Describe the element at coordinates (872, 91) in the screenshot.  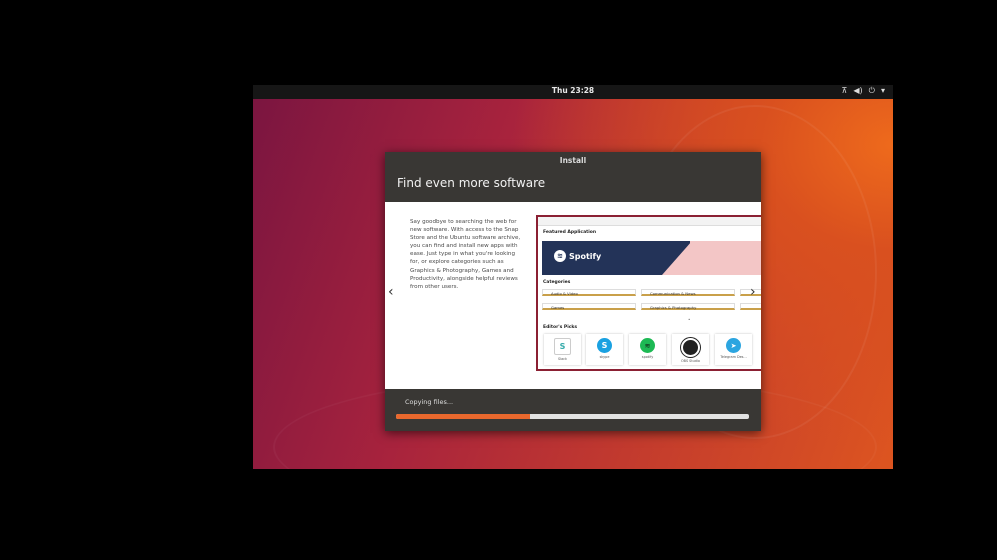
I see `power-icon: ⏻` at that location.